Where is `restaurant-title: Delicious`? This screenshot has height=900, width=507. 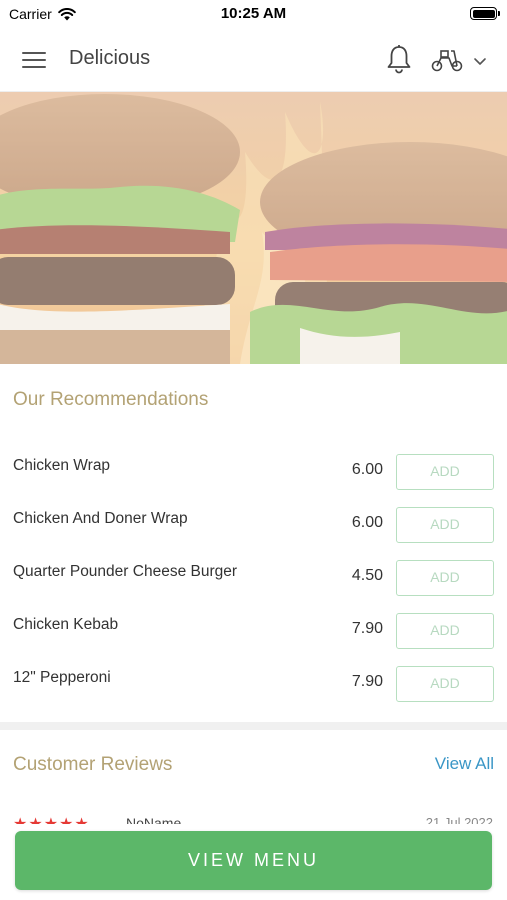
restaurant-title: Delicious is located at coordinates (110, 58).